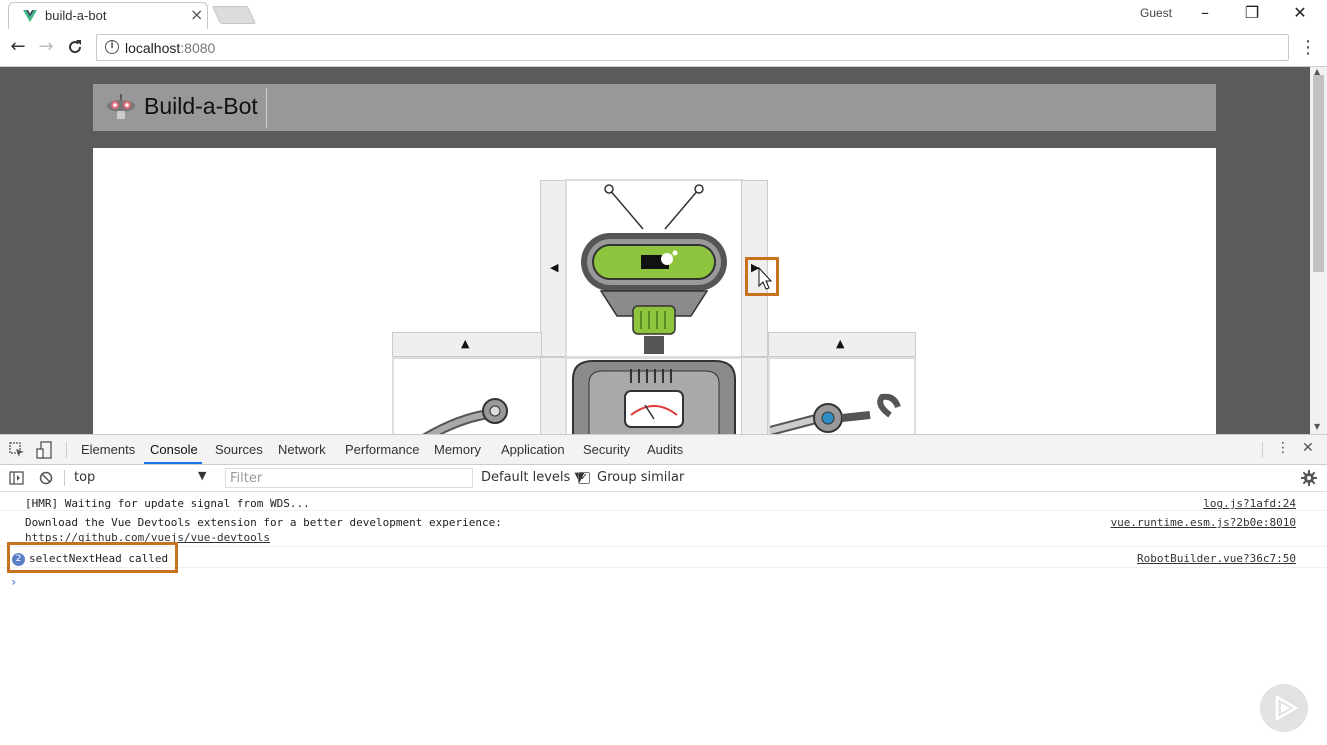 The image size is (1327, 745). I want to click on tab-audits: Audits, so click(665, 449).